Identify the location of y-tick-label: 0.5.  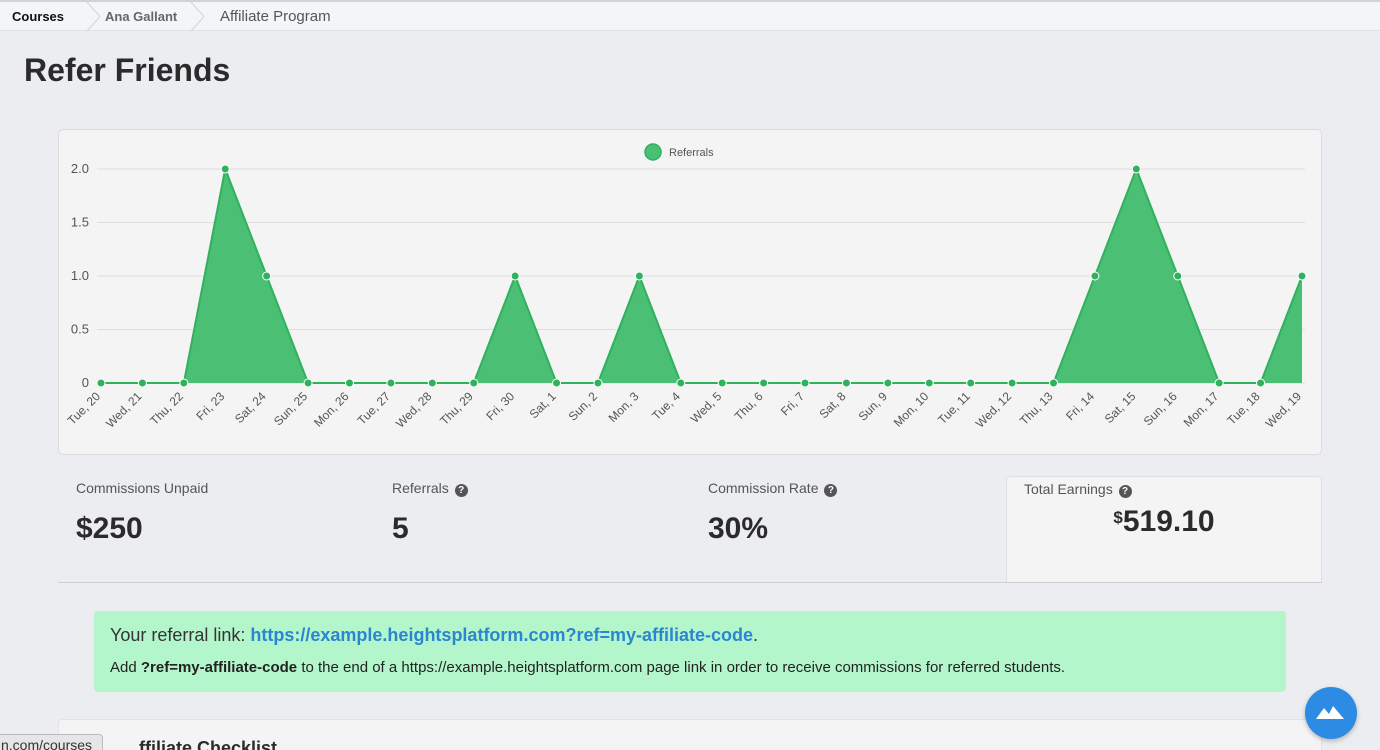
(80, 329).